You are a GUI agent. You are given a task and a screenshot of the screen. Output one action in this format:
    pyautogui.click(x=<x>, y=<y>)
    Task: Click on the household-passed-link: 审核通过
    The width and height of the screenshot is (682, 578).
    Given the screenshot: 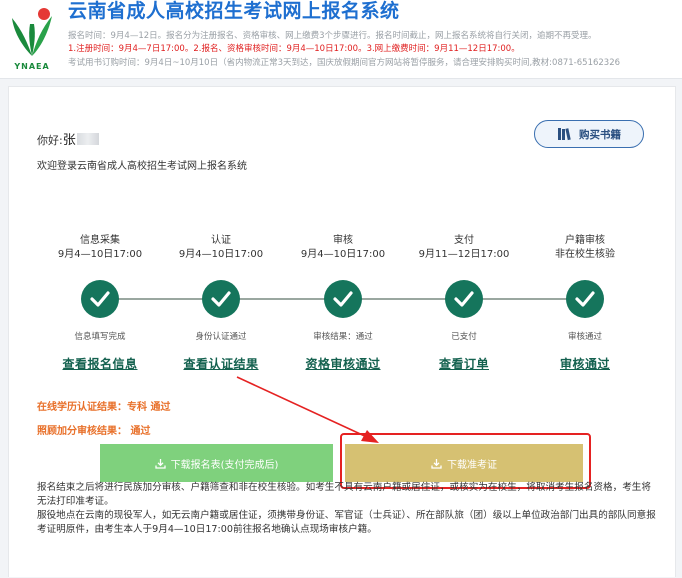 What is the action you would take?
    pyautogui.click(x=585, y=363)
    